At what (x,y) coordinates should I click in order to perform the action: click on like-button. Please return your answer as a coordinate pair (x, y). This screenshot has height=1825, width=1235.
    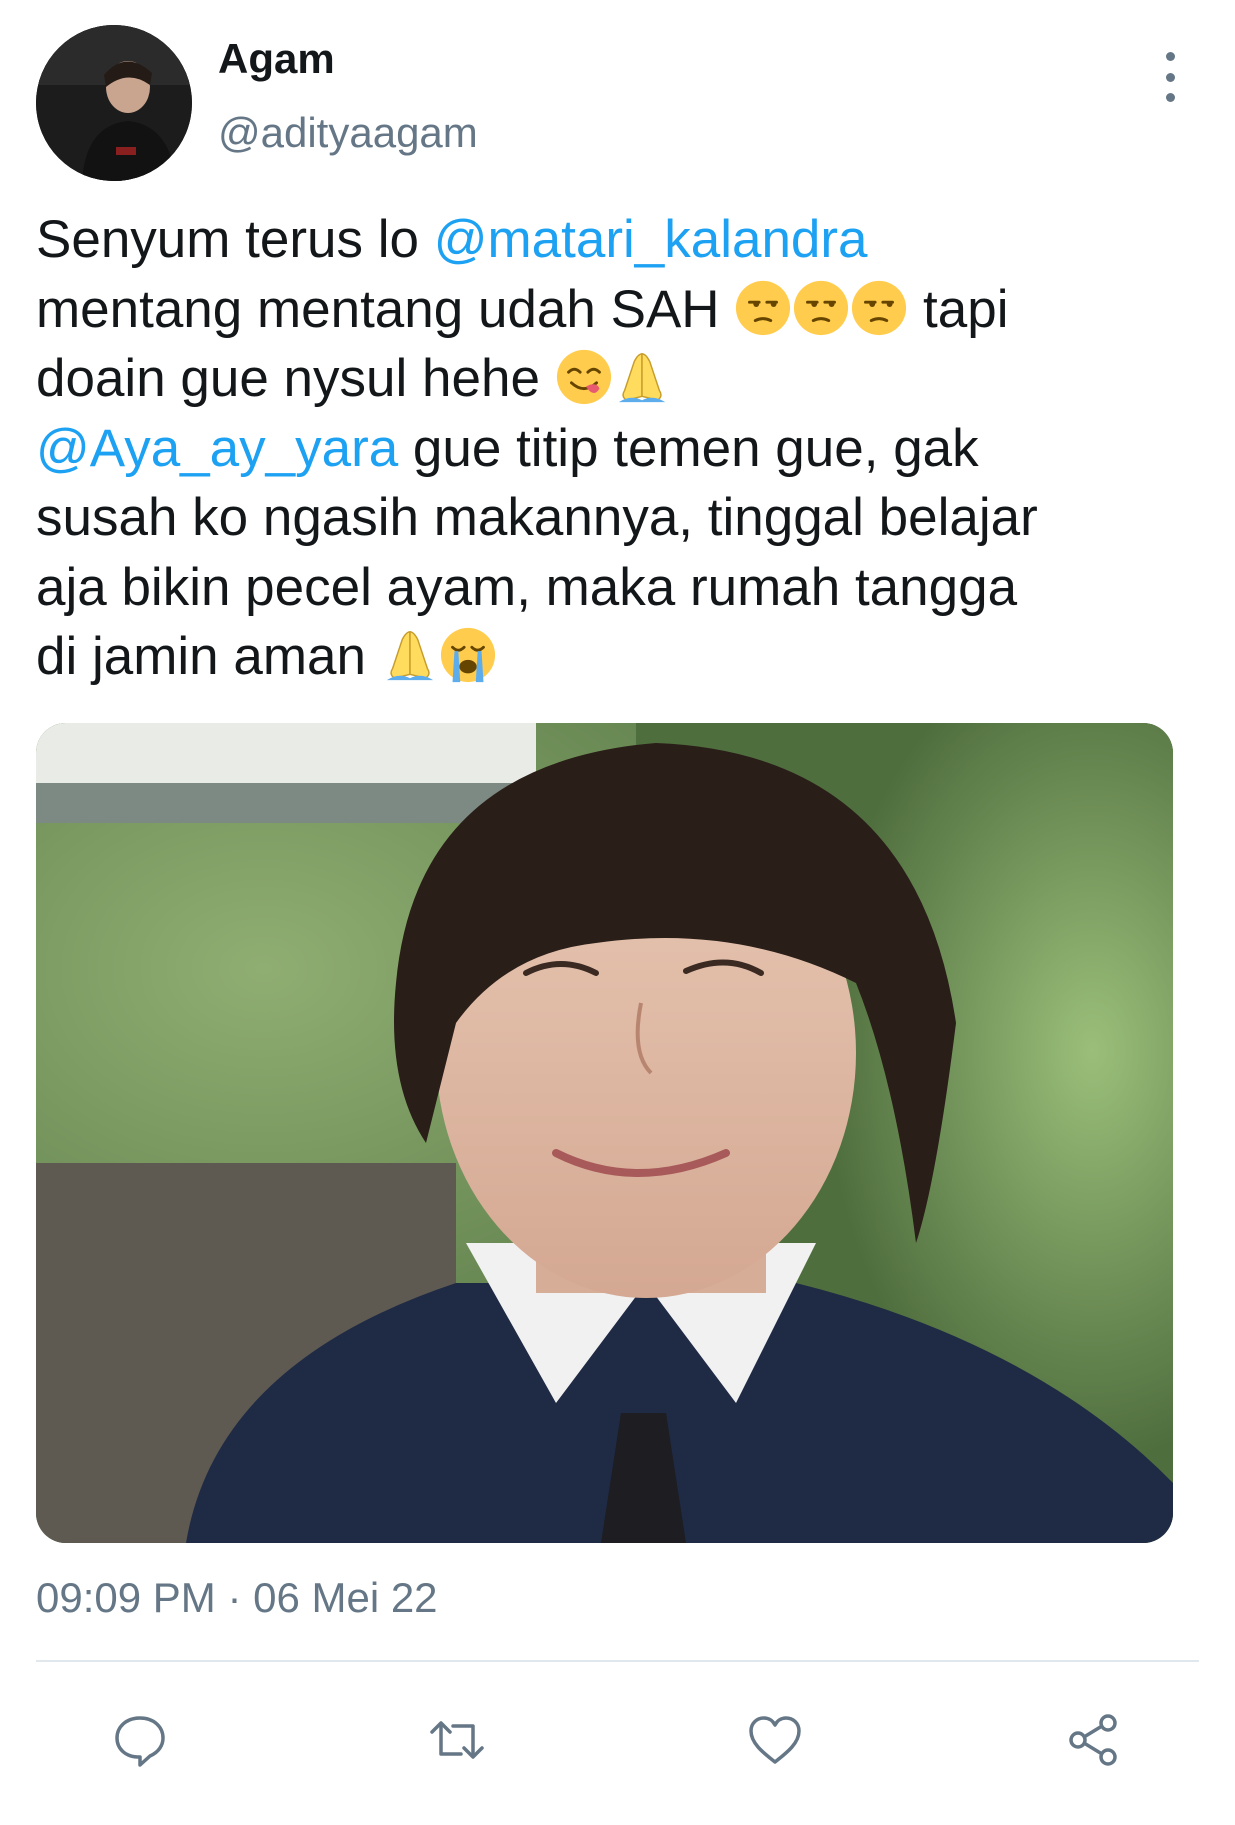
    Looking at the image, I should click on (775, 1740).